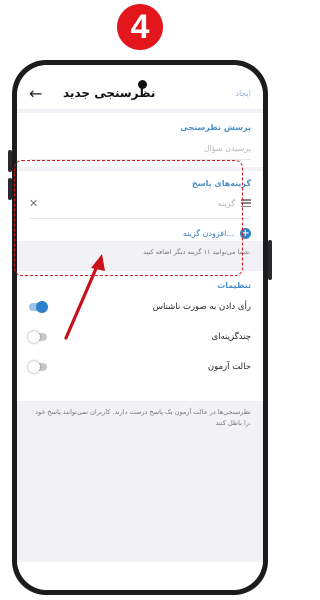  Describe the element at coordinates (140, 27) in the screenshot. I see `step-number-badge: 4` at that location.